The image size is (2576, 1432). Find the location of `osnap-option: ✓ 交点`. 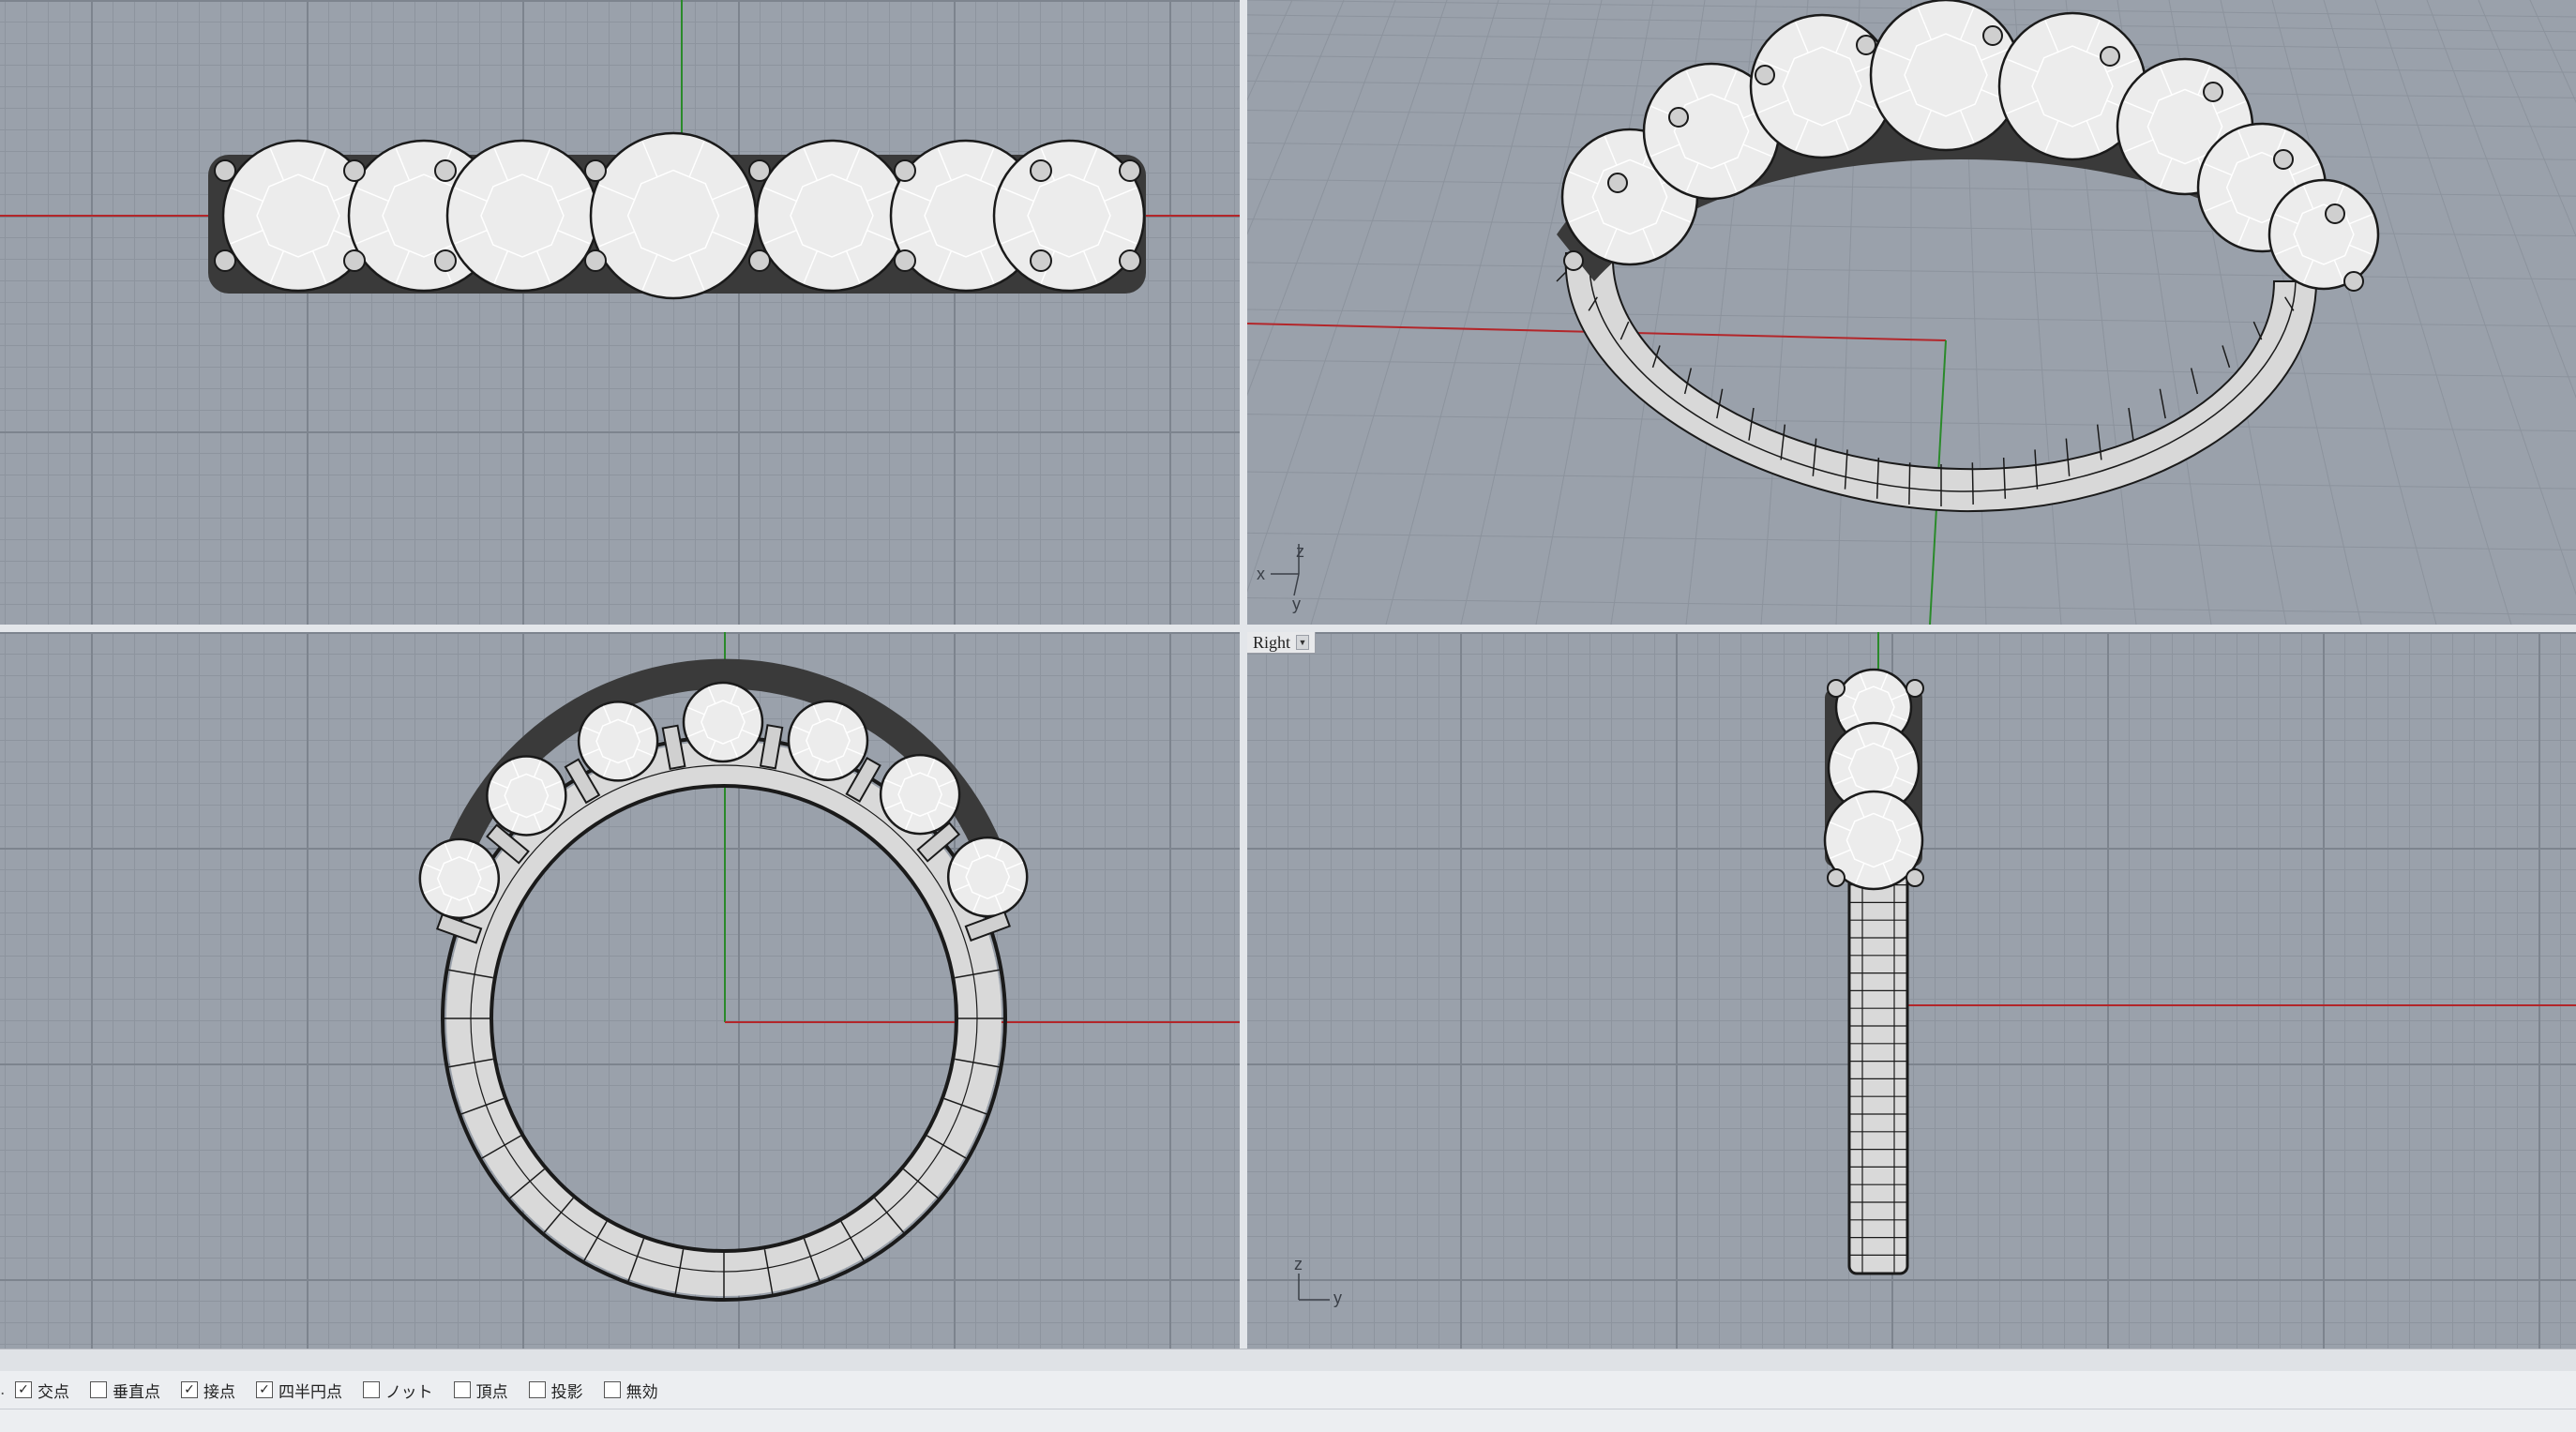

osnap-option: ✓ 交点 is located at coordinates (42, 1390).